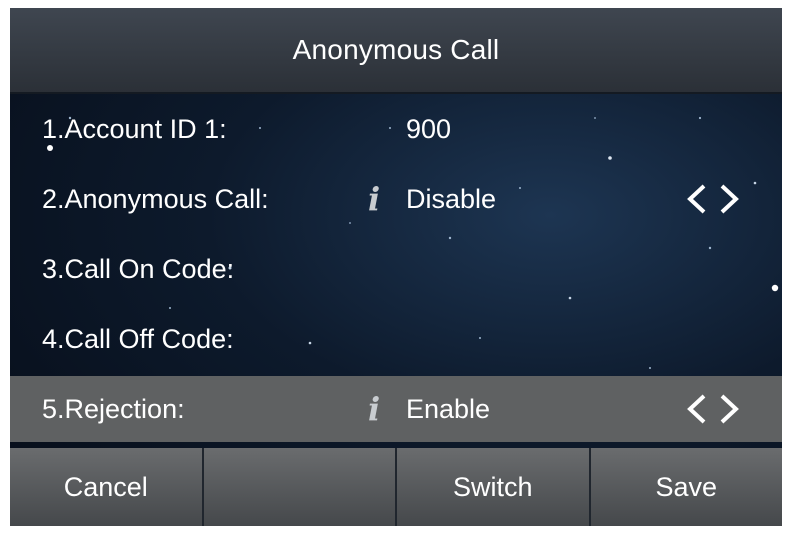 The width and height of the screenshot is (790, 533). I want to click on setting-row-call-off-code: 4.Call Off Code:, so click(396, 339).